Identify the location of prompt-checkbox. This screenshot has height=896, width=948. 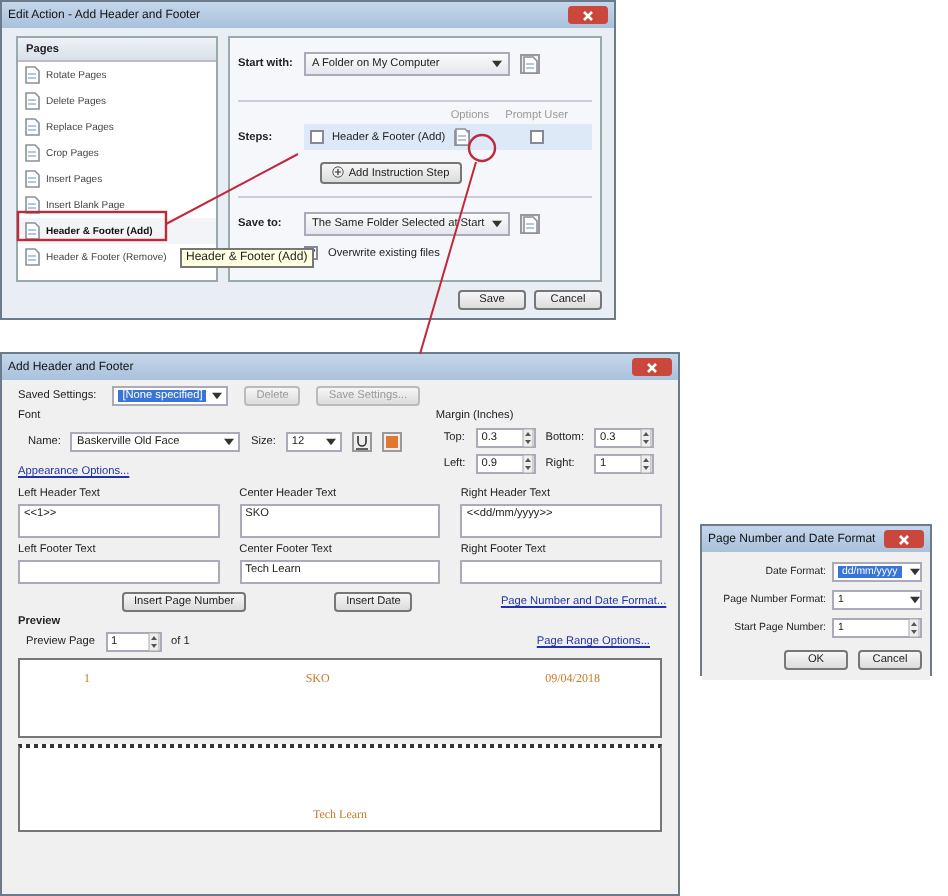
(537, 137).